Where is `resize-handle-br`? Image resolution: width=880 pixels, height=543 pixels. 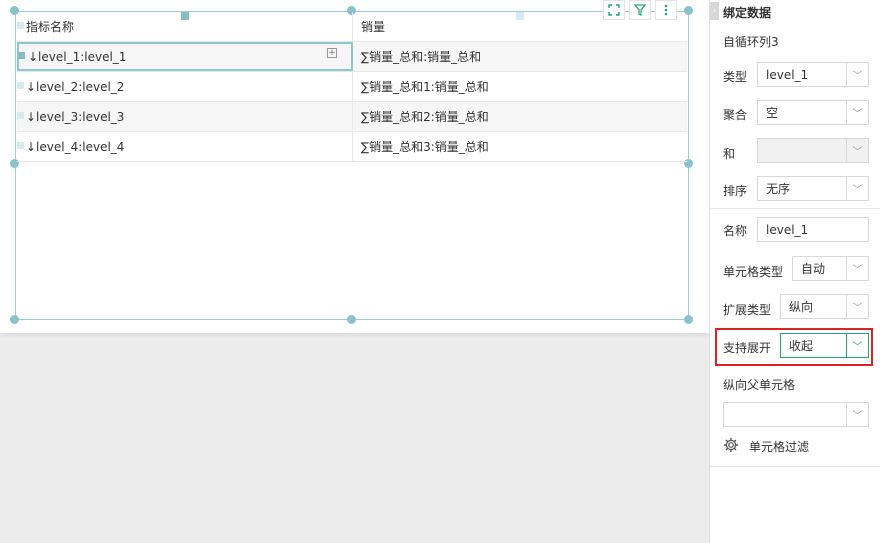
resize-handle-br is located at coordinates (688, 319).